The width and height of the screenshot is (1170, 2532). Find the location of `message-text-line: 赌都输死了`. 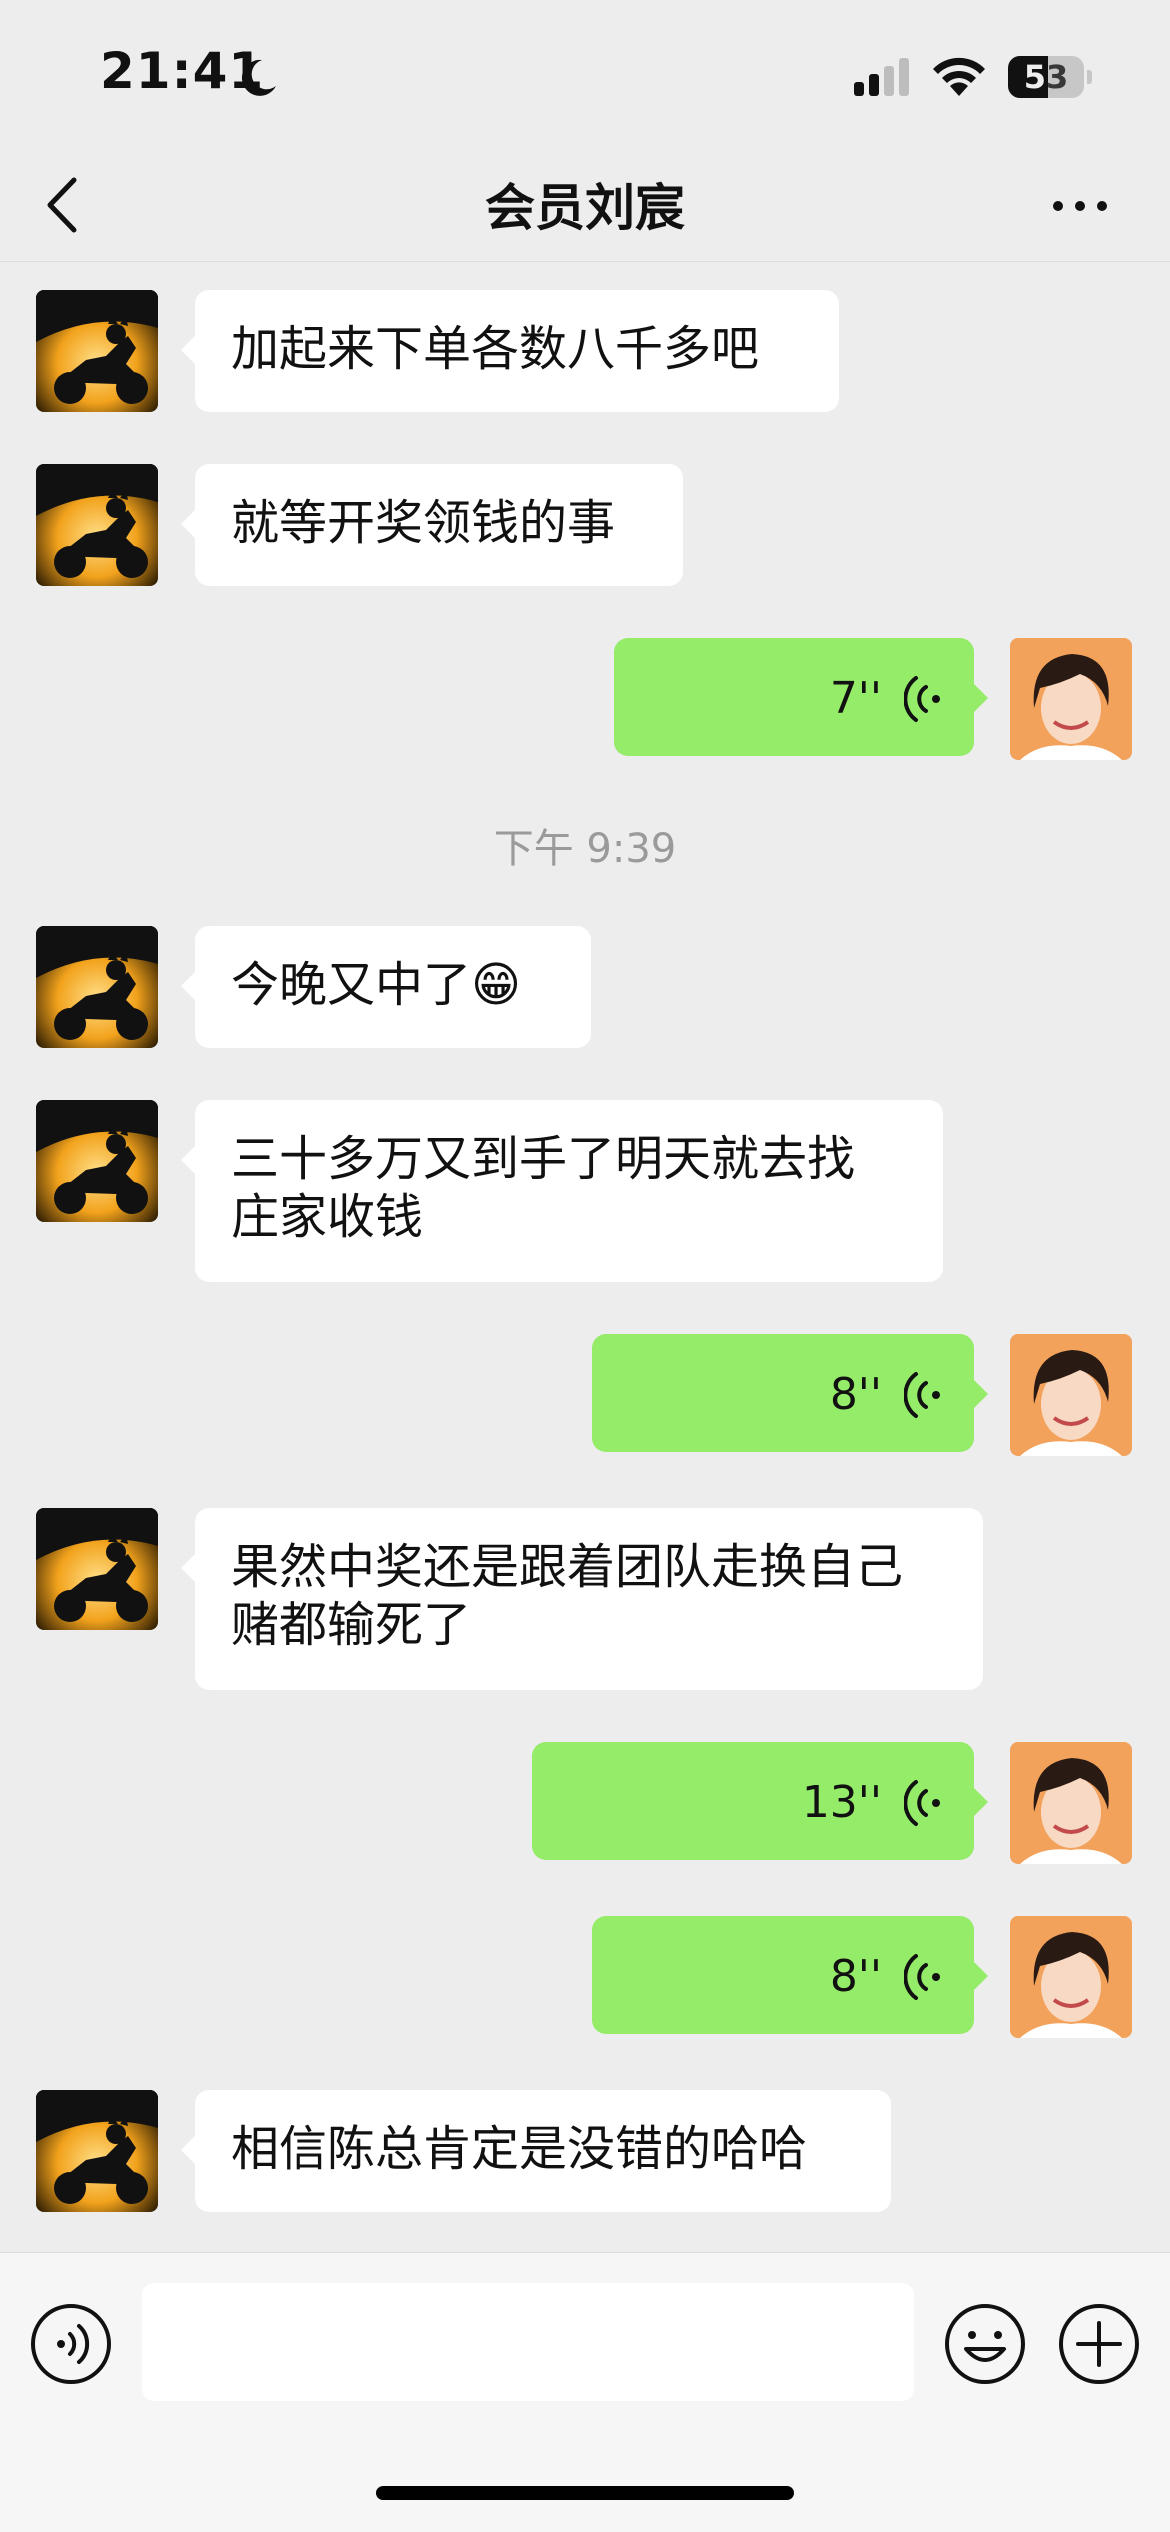

message-text-line: 赌都输死了 is located at coordinates (351, 1625).